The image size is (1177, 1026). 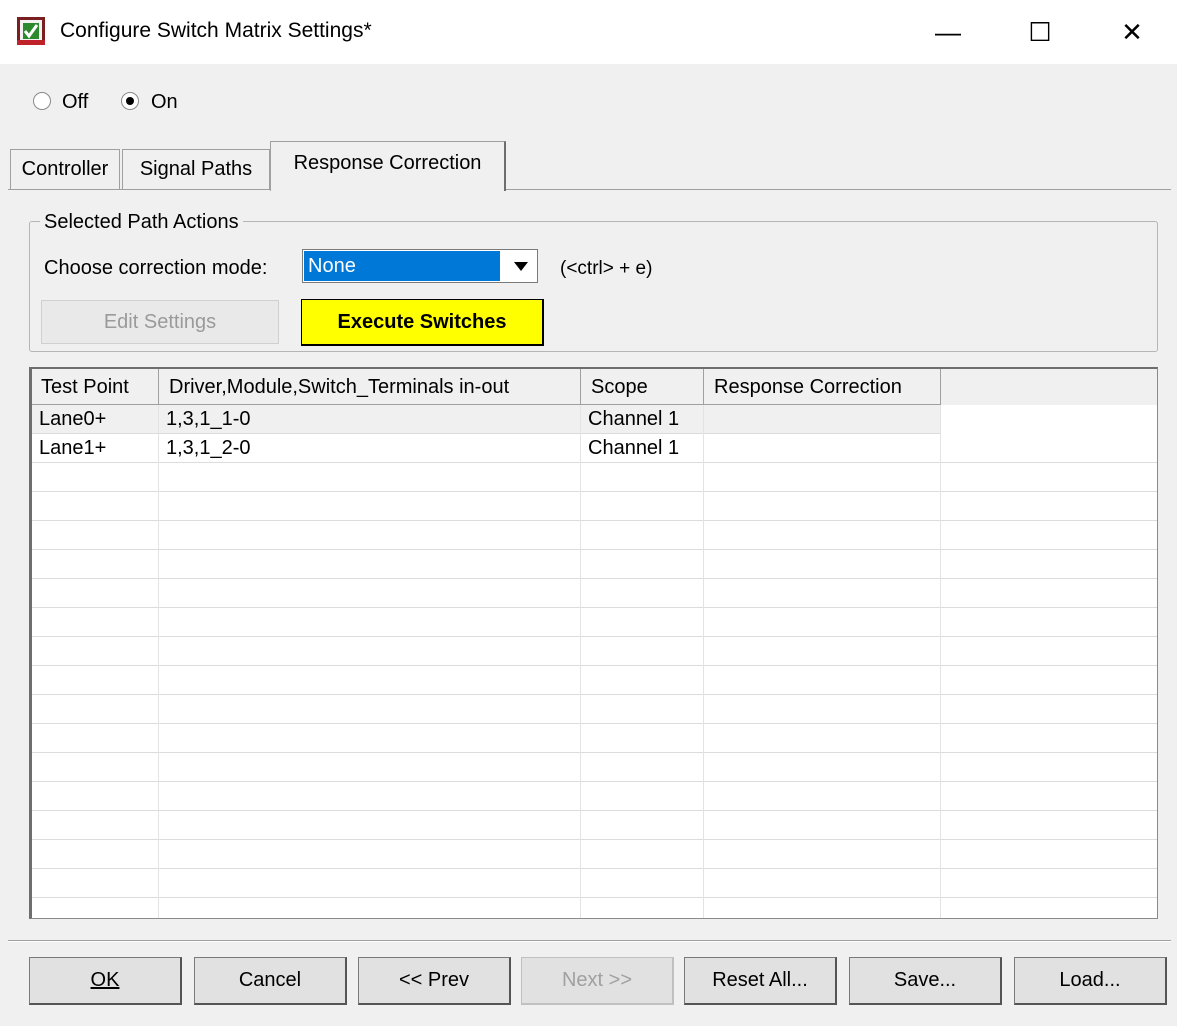 I want to click on close-icon: ✕, so click(x=1132, y=31).